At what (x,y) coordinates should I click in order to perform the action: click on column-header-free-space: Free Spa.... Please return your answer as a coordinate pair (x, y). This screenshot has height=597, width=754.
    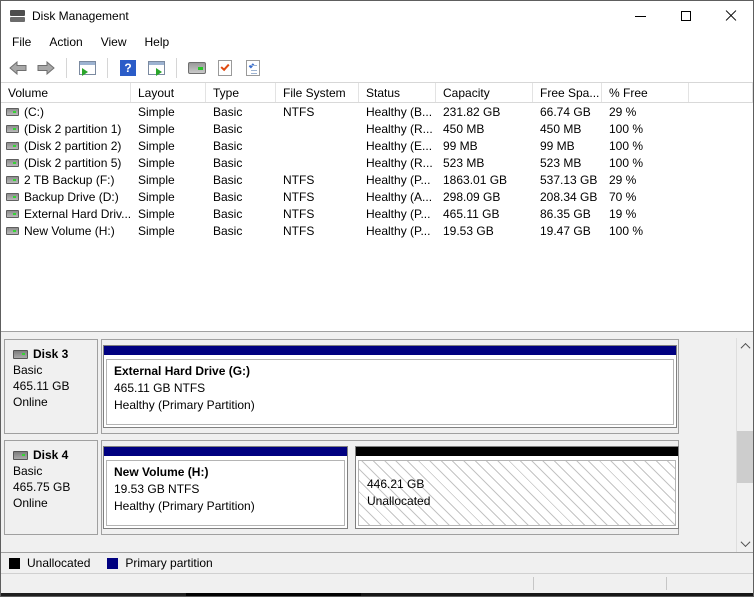
    Looking at the image, I should click on (567, 92).